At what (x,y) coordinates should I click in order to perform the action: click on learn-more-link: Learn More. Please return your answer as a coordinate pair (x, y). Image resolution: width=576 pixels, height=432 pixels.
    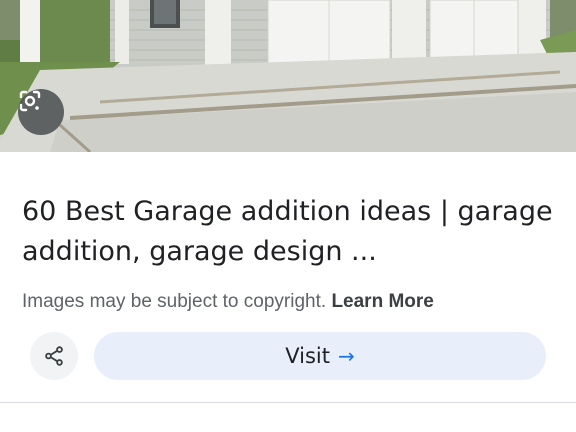
    Looking at the image, I should click on (382, 301).